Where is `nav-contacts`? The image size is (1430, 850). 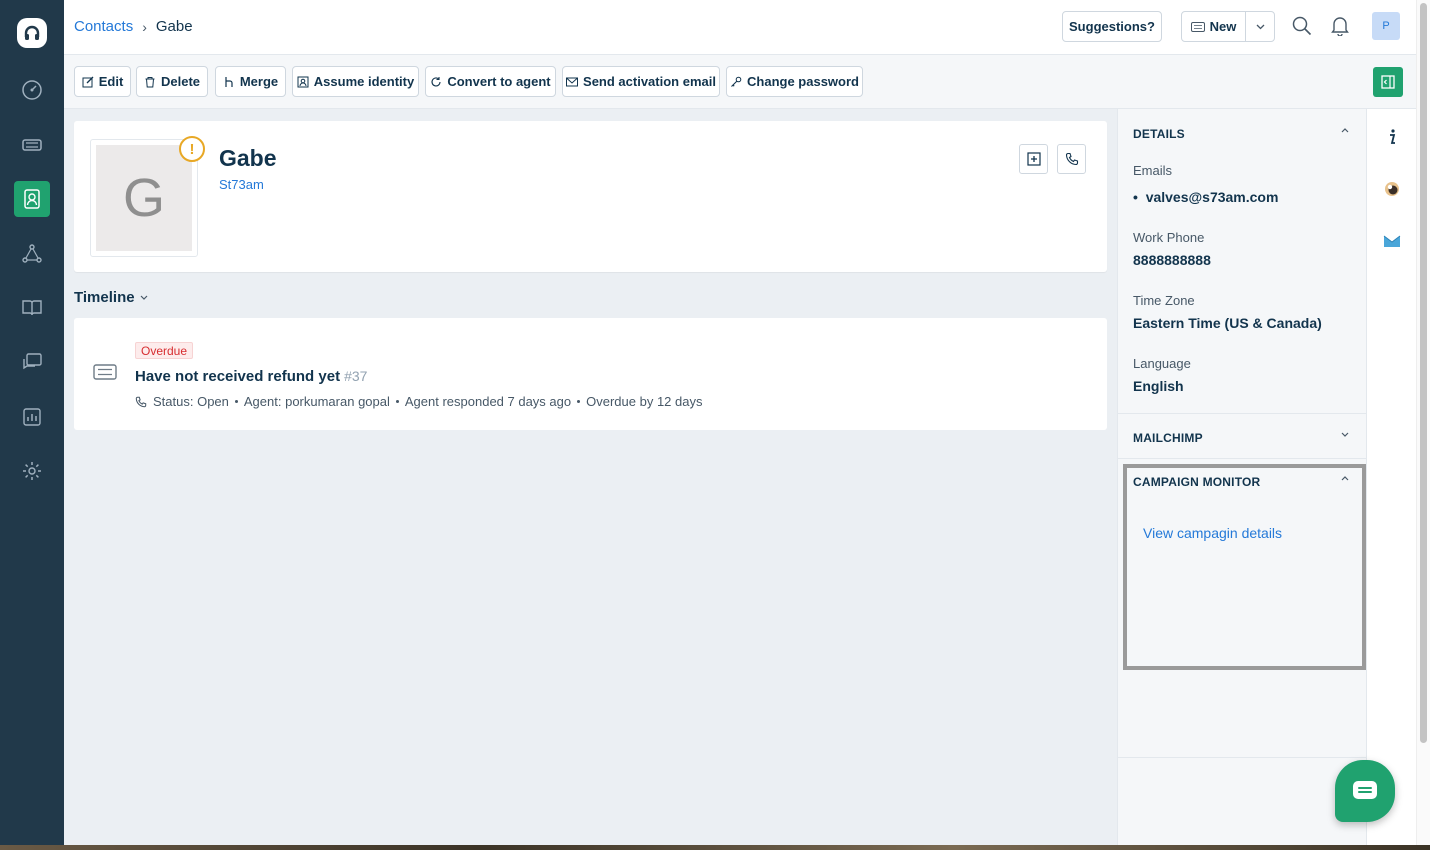 nav-contacts is located at coordinates (32, 199).